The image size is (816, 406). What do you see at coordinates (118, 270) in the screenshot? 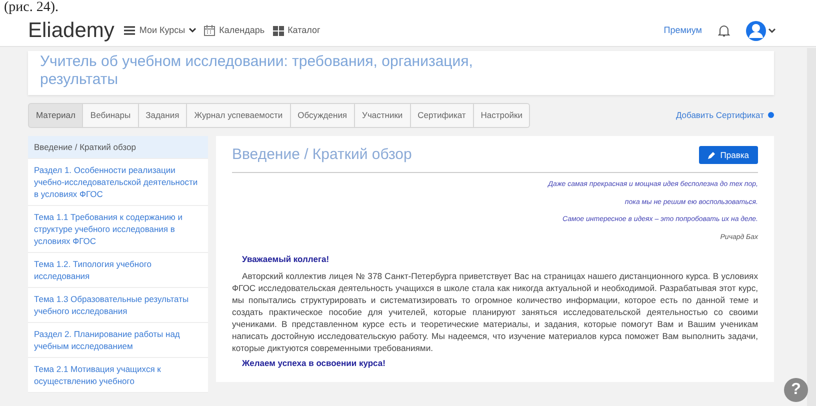
I see `sidebar-item: Тема 1.2. Типология учебного исследования` at bounding box center [118, 270].